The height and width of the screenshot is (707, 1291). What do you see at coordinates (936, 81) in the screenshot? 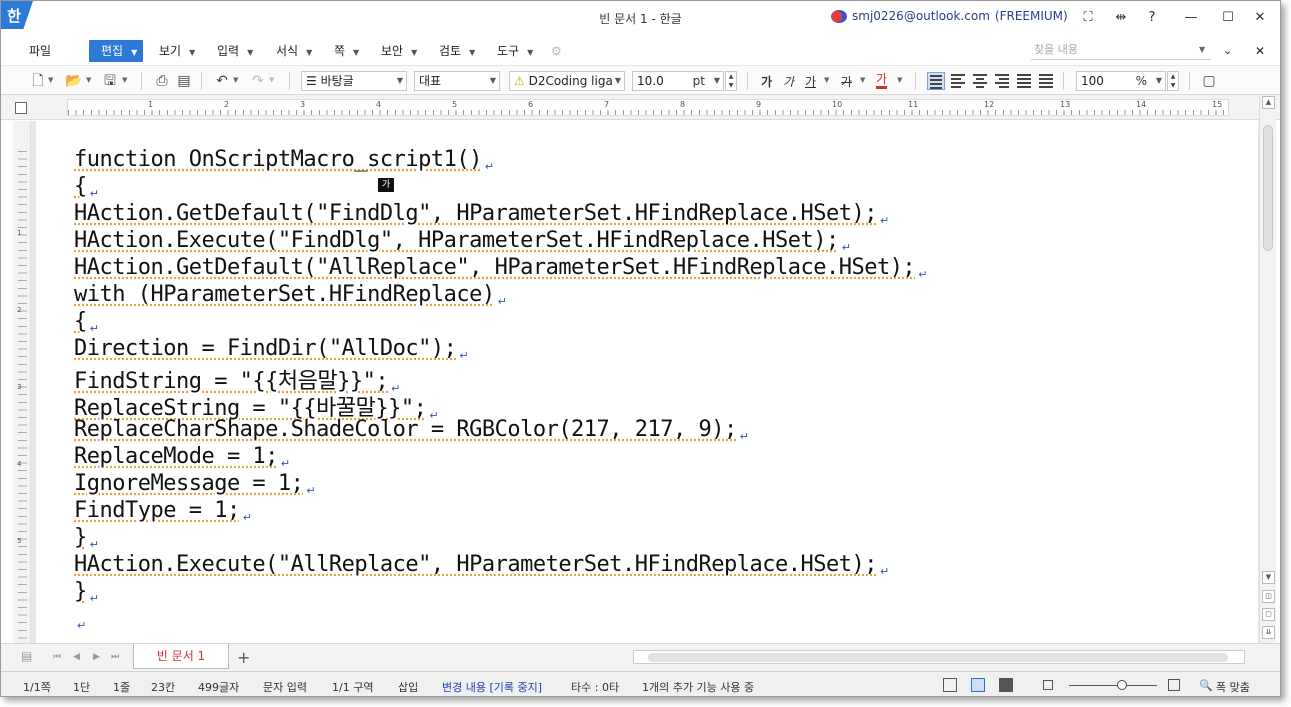
I see `align-justify-button` at bounding box center [936, 81].